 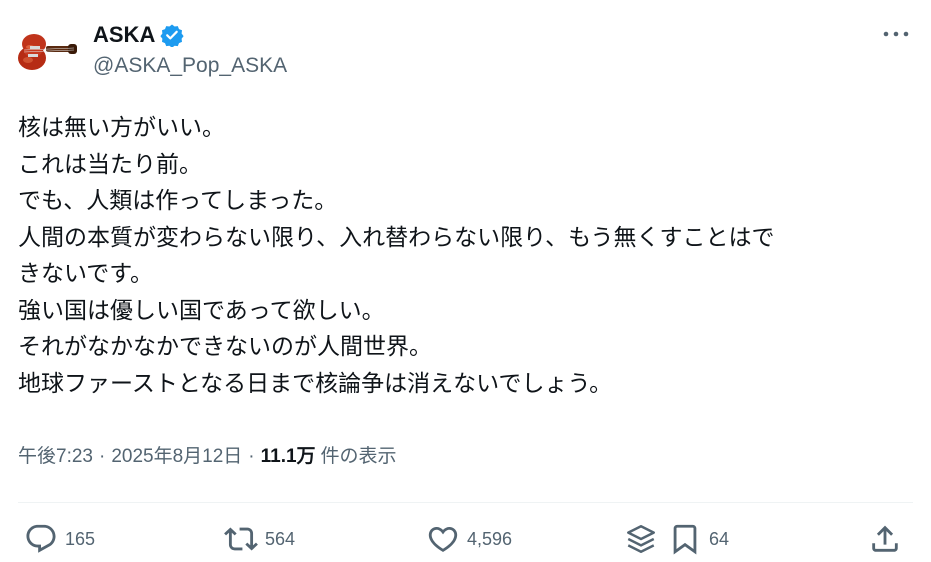 What do you see at coordinates (59, 539) in the screenshot?
I see `reply-button: 165` at bounding box center [59, 539].